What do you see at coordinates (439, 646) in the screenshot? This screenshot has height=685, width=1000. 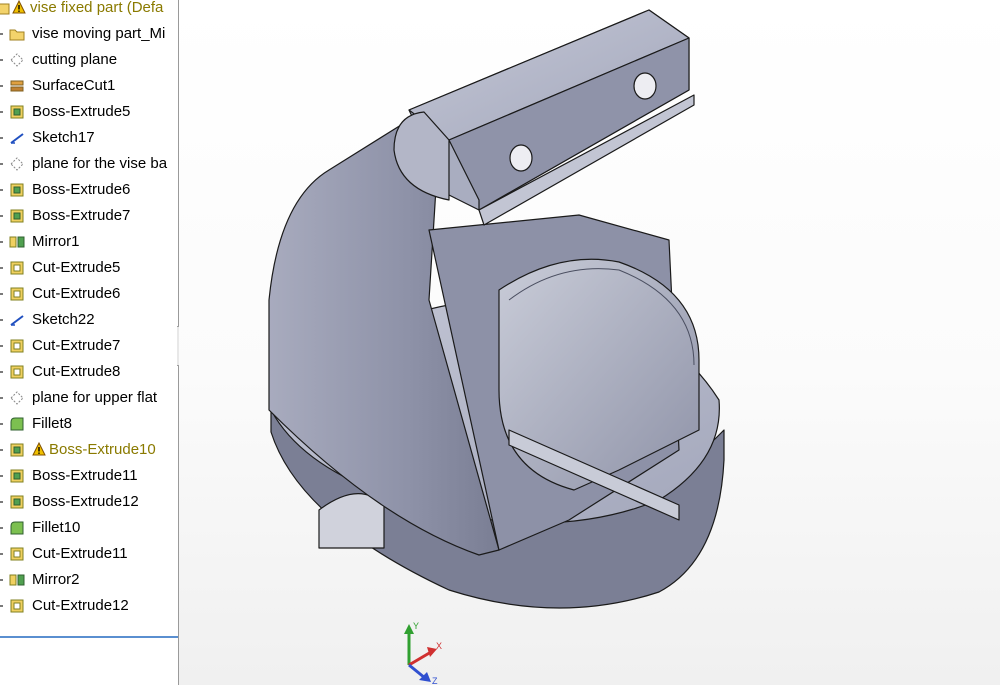 I see `triad-x-label: X` at bounding box center [439, 646].